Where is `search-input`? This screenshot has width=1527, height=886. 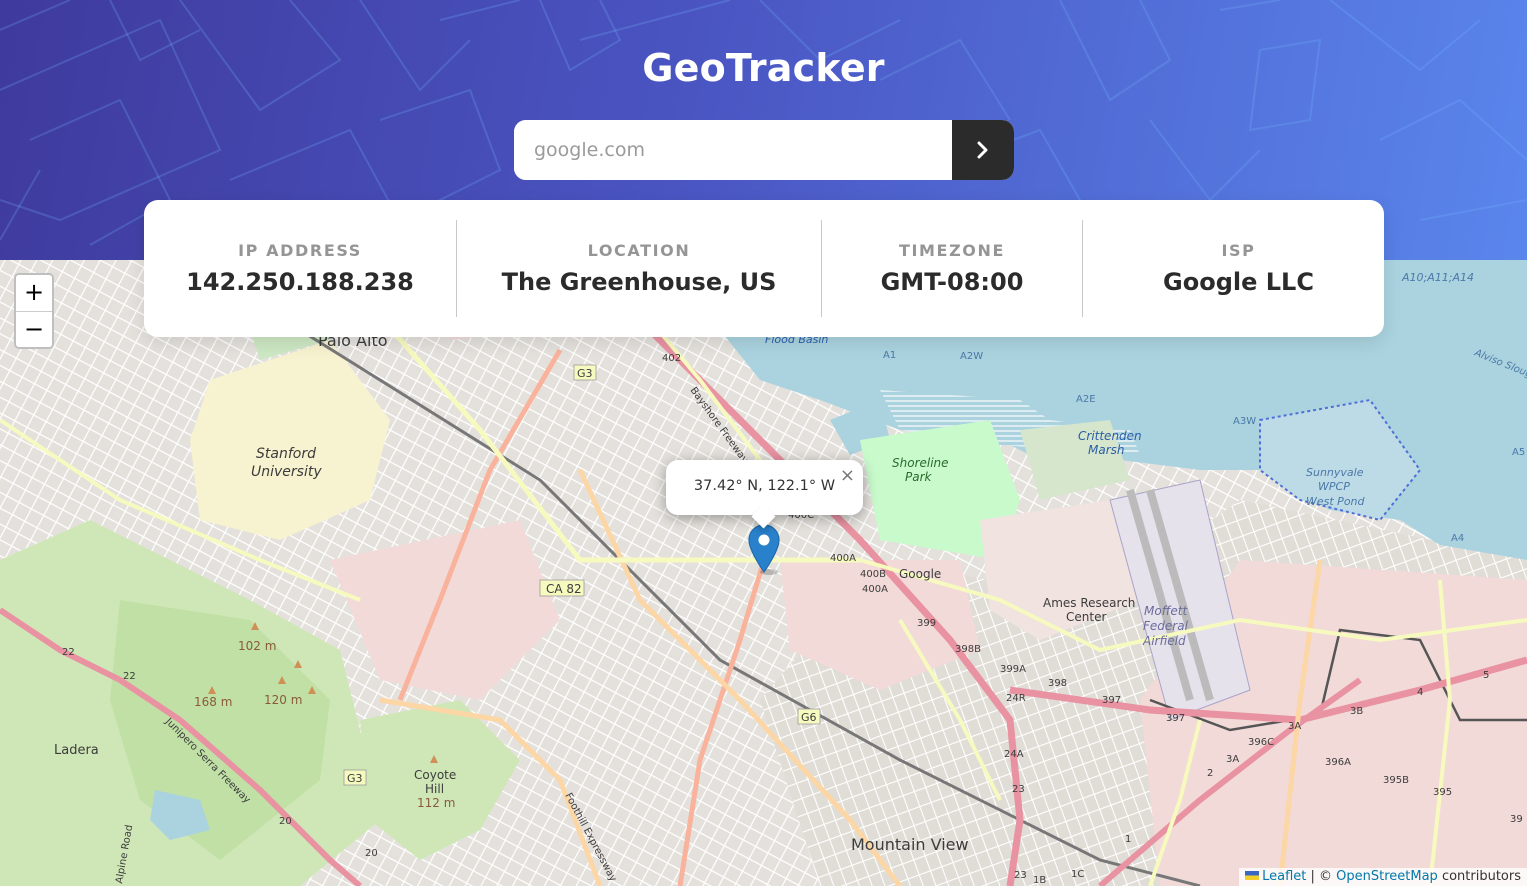 search-input is located at coordinates (733, 150).